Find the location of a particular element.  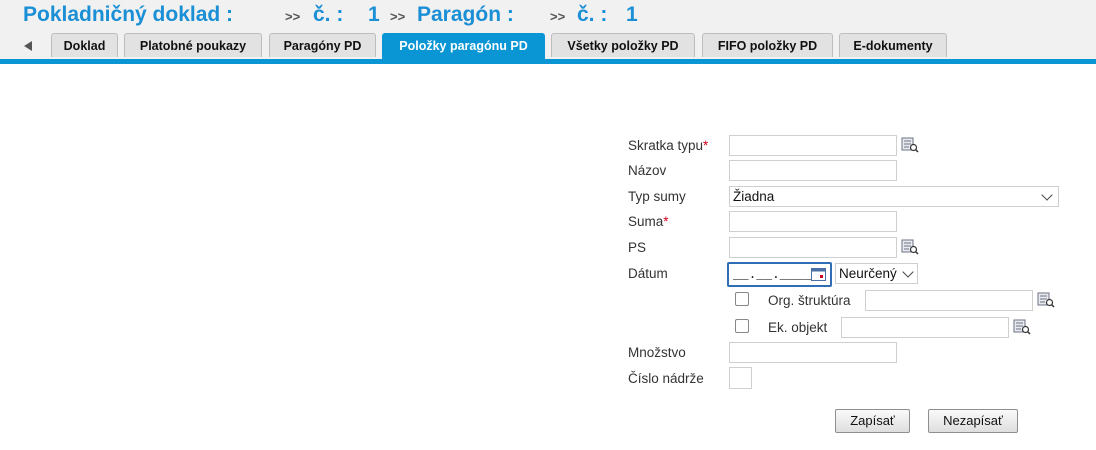

mnozstvo-input is located at coordinates (813, 352).